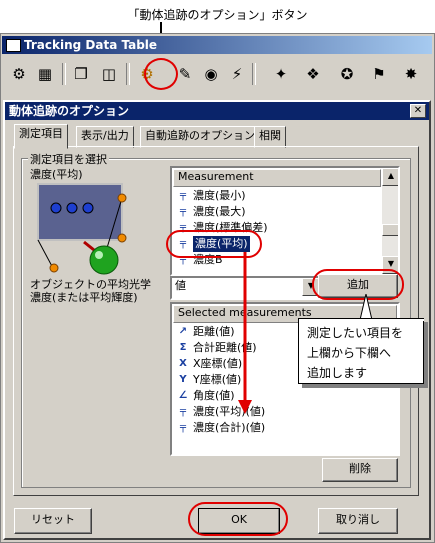 This screenshot has width=435, height=543. I want to click on measurement-list-header: Measurement, so click(277, 178).